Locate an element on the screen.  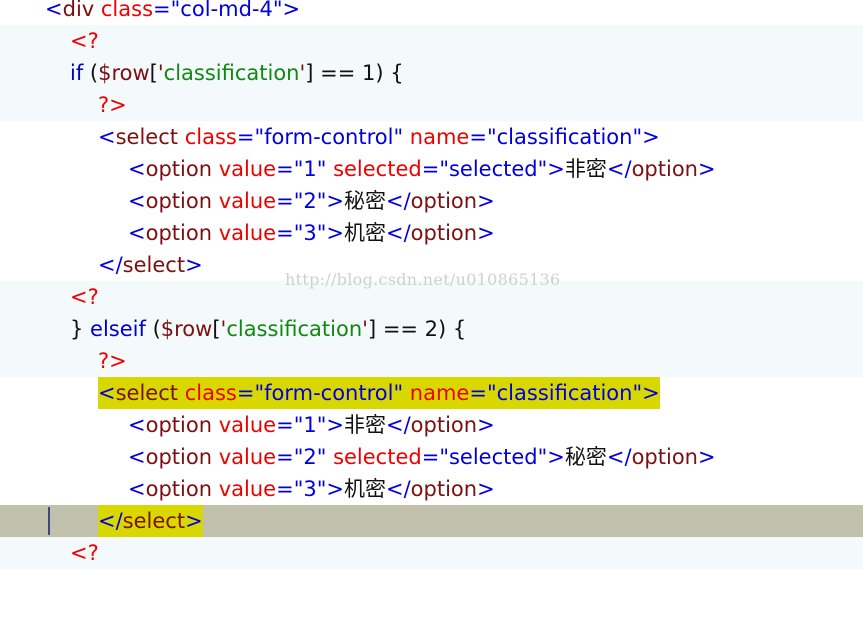
code-line: <div class="col-md-4"> is located at coordinates (431, 12).